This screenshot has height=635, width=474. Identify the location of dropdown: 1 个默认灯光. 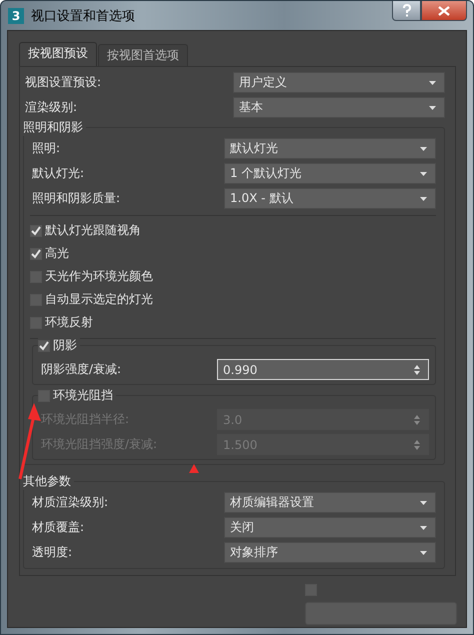
(330, 173).